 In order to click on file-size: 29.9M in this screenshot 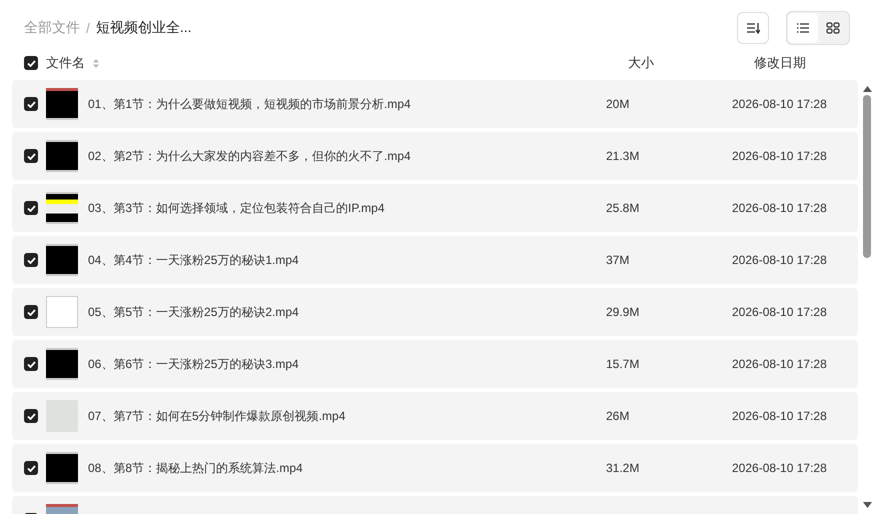, I will do `click(623, 312)`.